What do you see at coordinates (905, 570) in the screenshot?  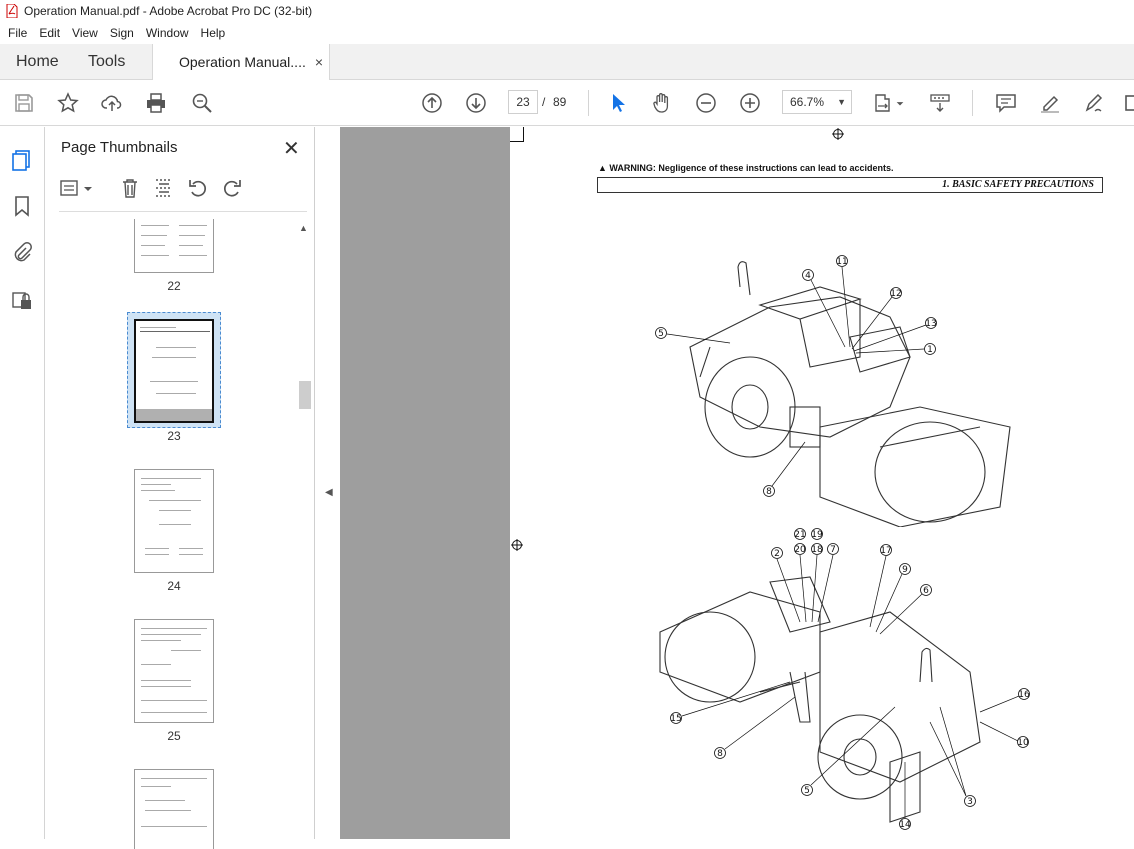 I see `callout-label: 9` at bounding box center [905, 570].